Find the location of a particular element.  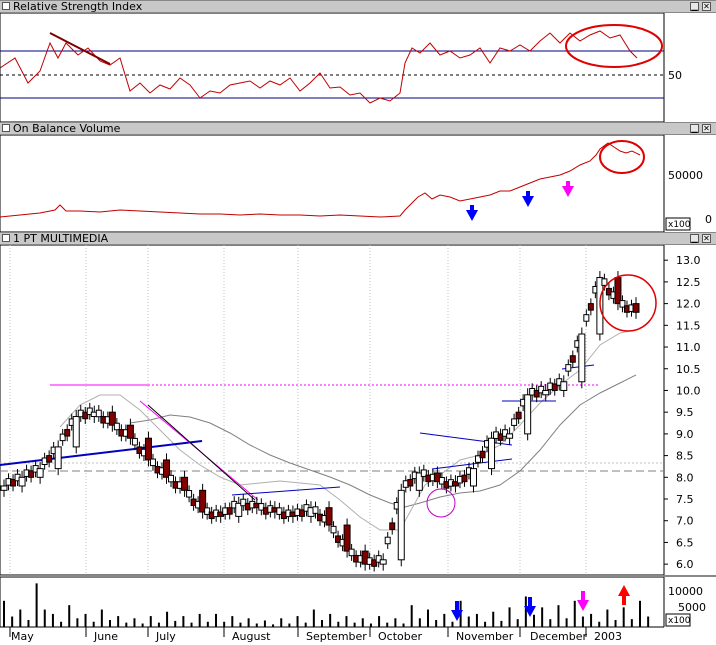

price-minimize-button: ▁ is located at coordinates (694, 238).